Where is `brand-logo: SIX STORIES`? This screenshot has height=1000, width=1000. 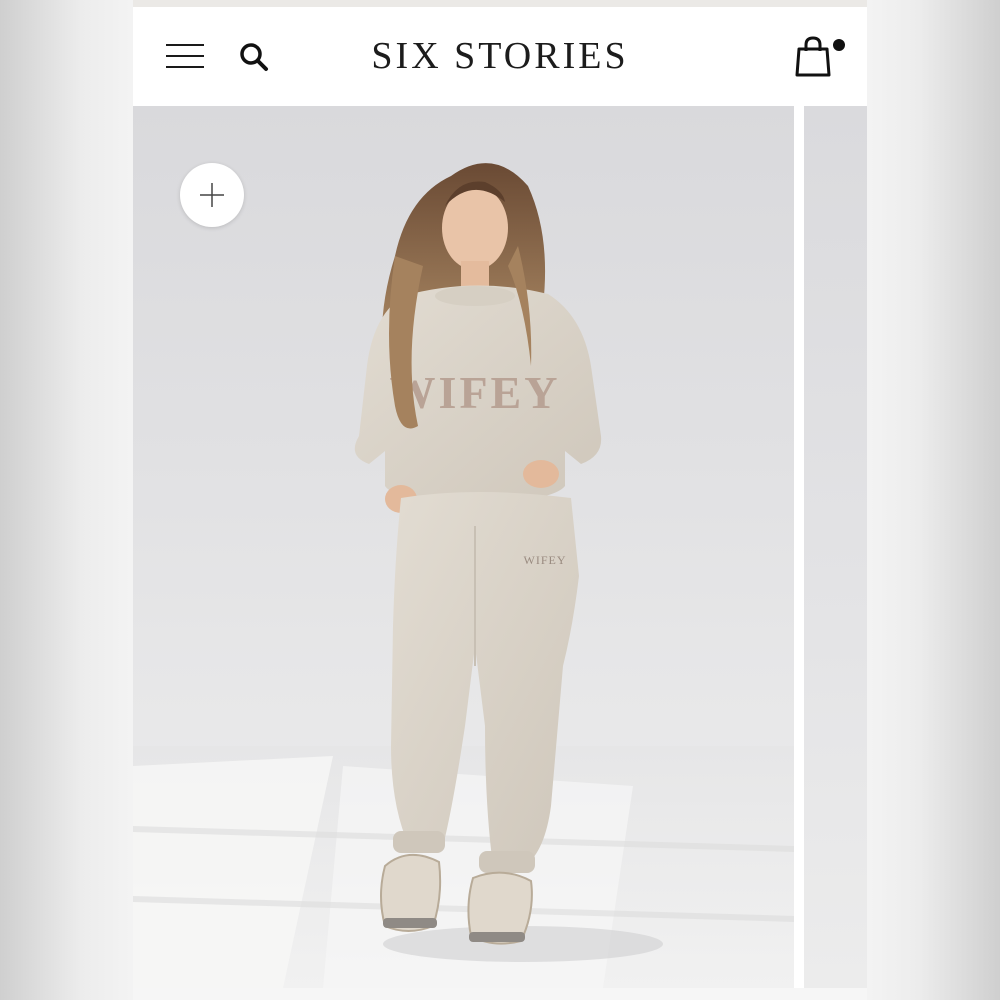 brand-logo: SIX STORIES is located at coordinates (500, 56).